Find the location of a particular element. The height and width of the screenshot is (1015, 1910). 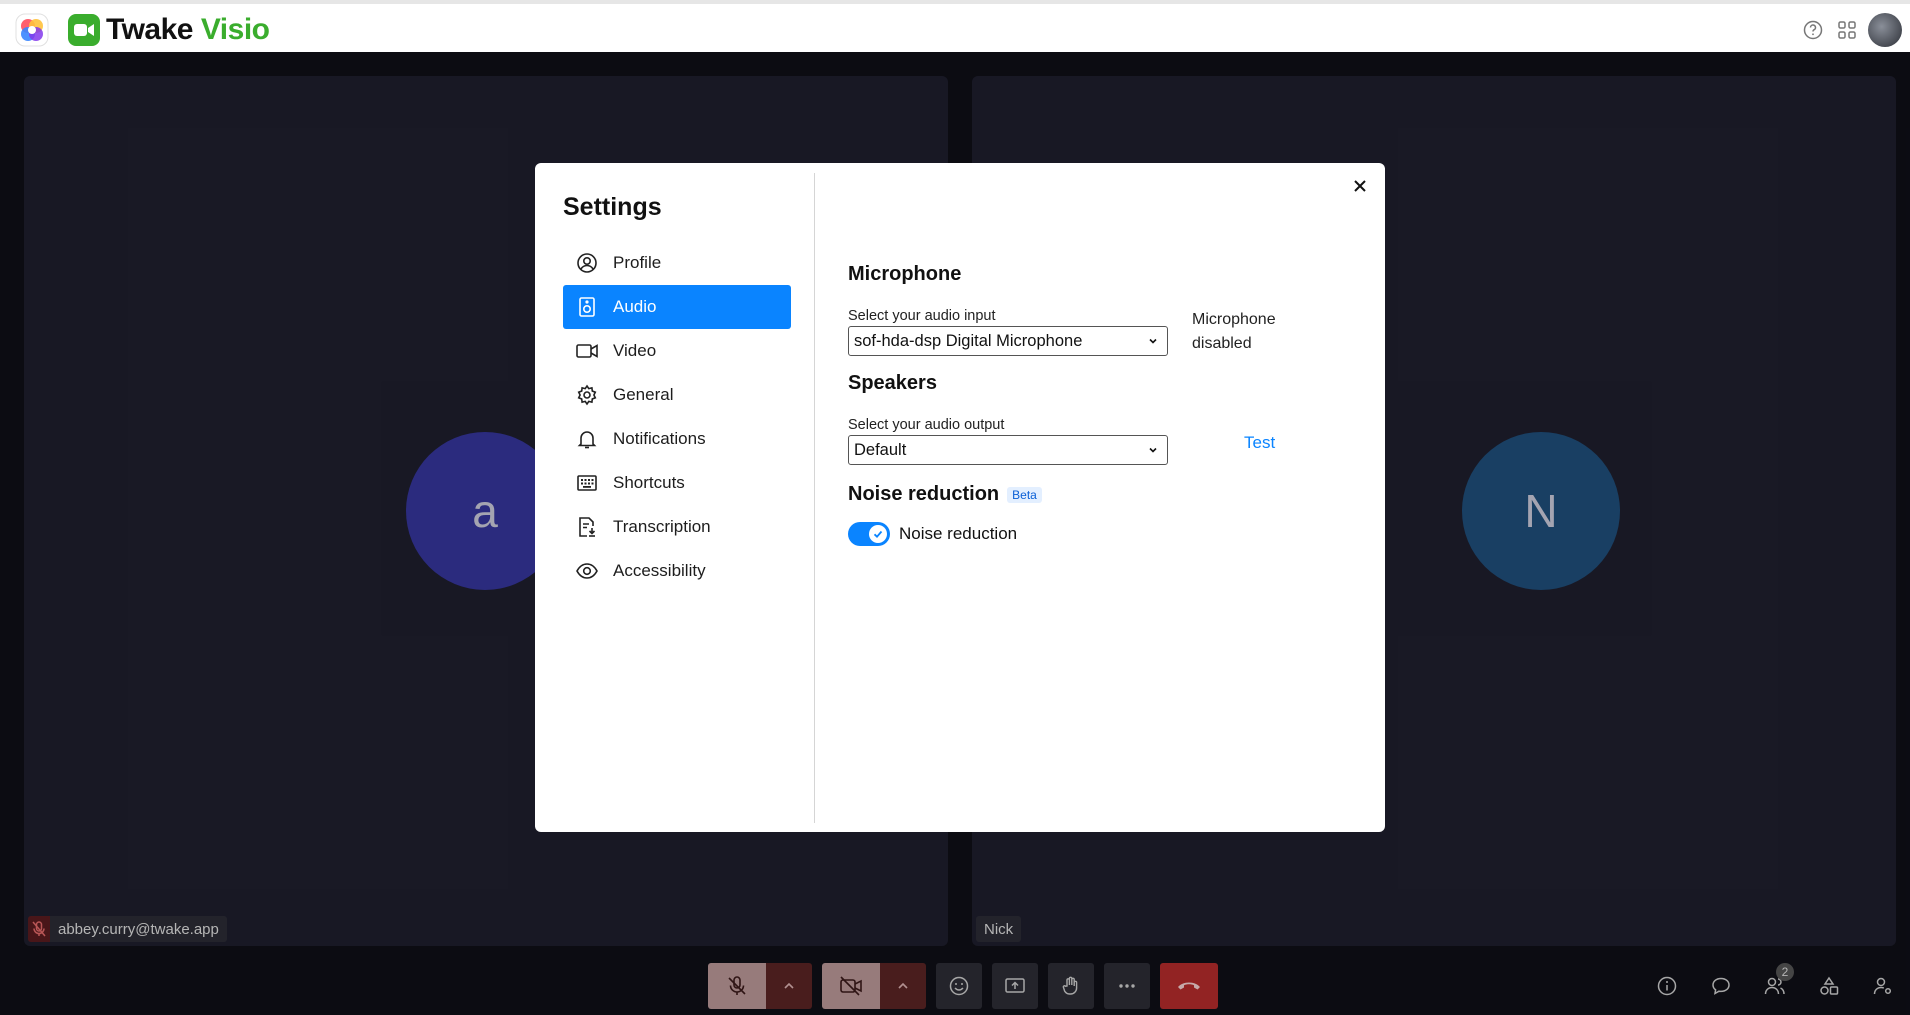

nav-item-label: Accessibility is located at coordinates (659, 570).